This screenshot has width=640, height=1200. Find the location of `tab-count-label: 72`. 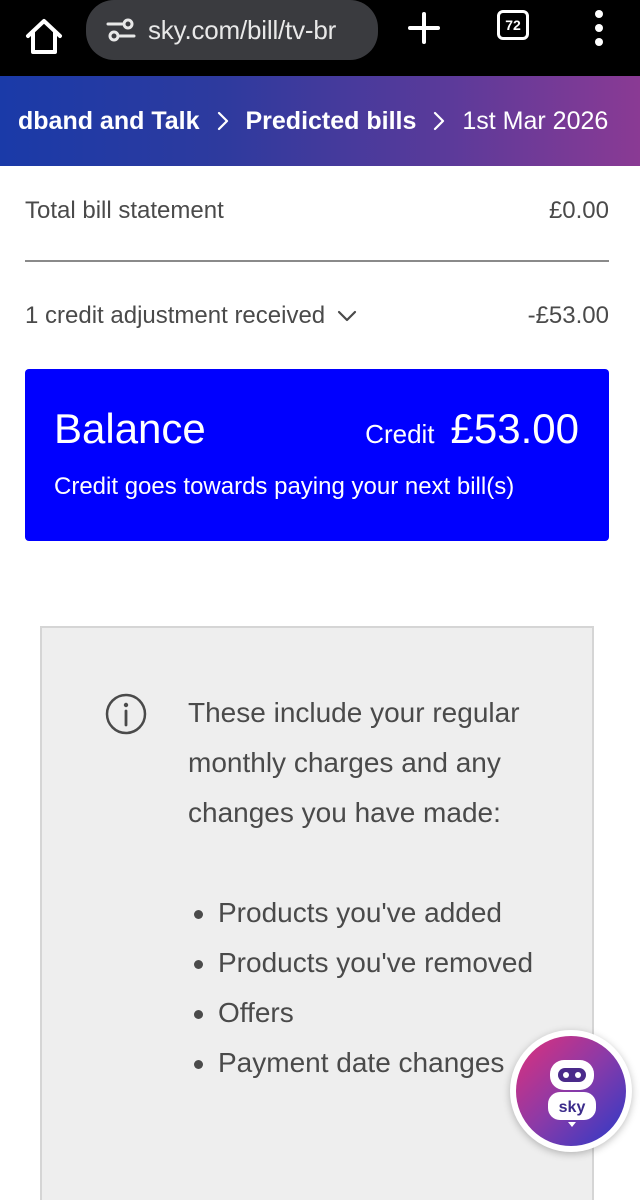

tab-count-label: 72 is located at coordinates (513, 25).